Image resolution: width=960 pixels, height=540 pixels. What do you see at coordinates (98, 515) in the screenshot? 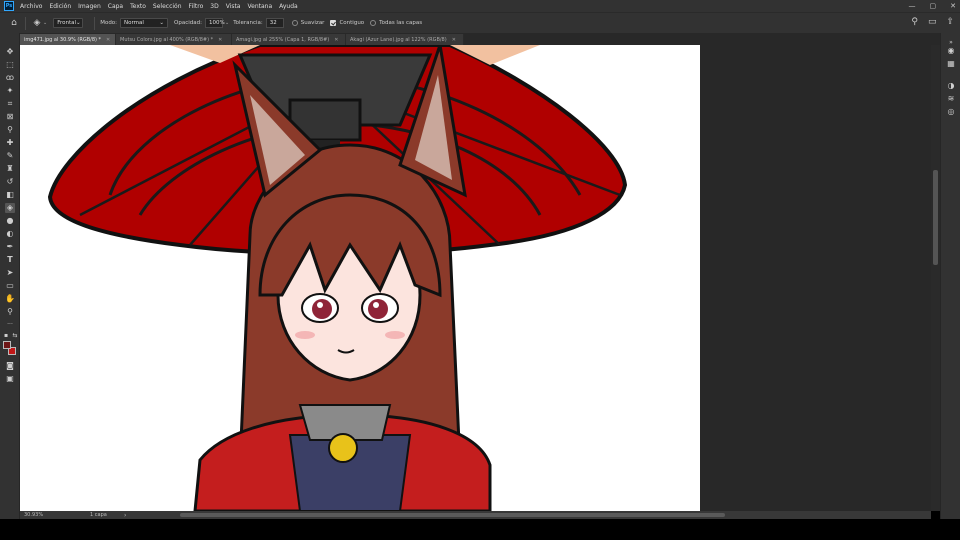
I see `document-info: 1 capa` at bounding box center [98, 515].